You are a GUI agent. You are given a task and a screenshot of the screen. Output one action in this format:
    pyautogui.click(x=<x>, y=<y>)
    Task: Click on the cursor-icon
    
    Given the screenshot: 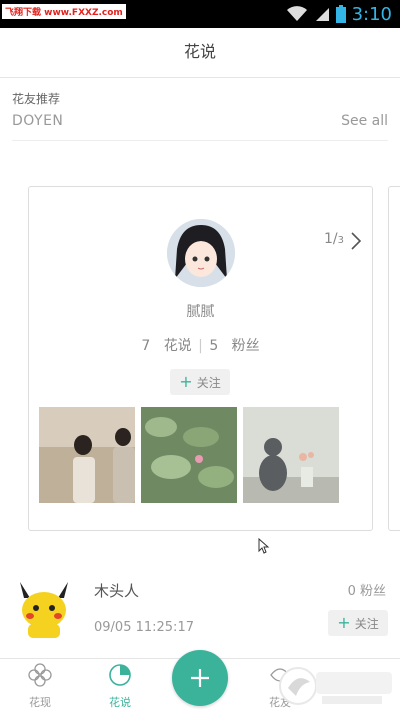 What is the action you would take?
    pyautogui.click(x=264, y=546)
    